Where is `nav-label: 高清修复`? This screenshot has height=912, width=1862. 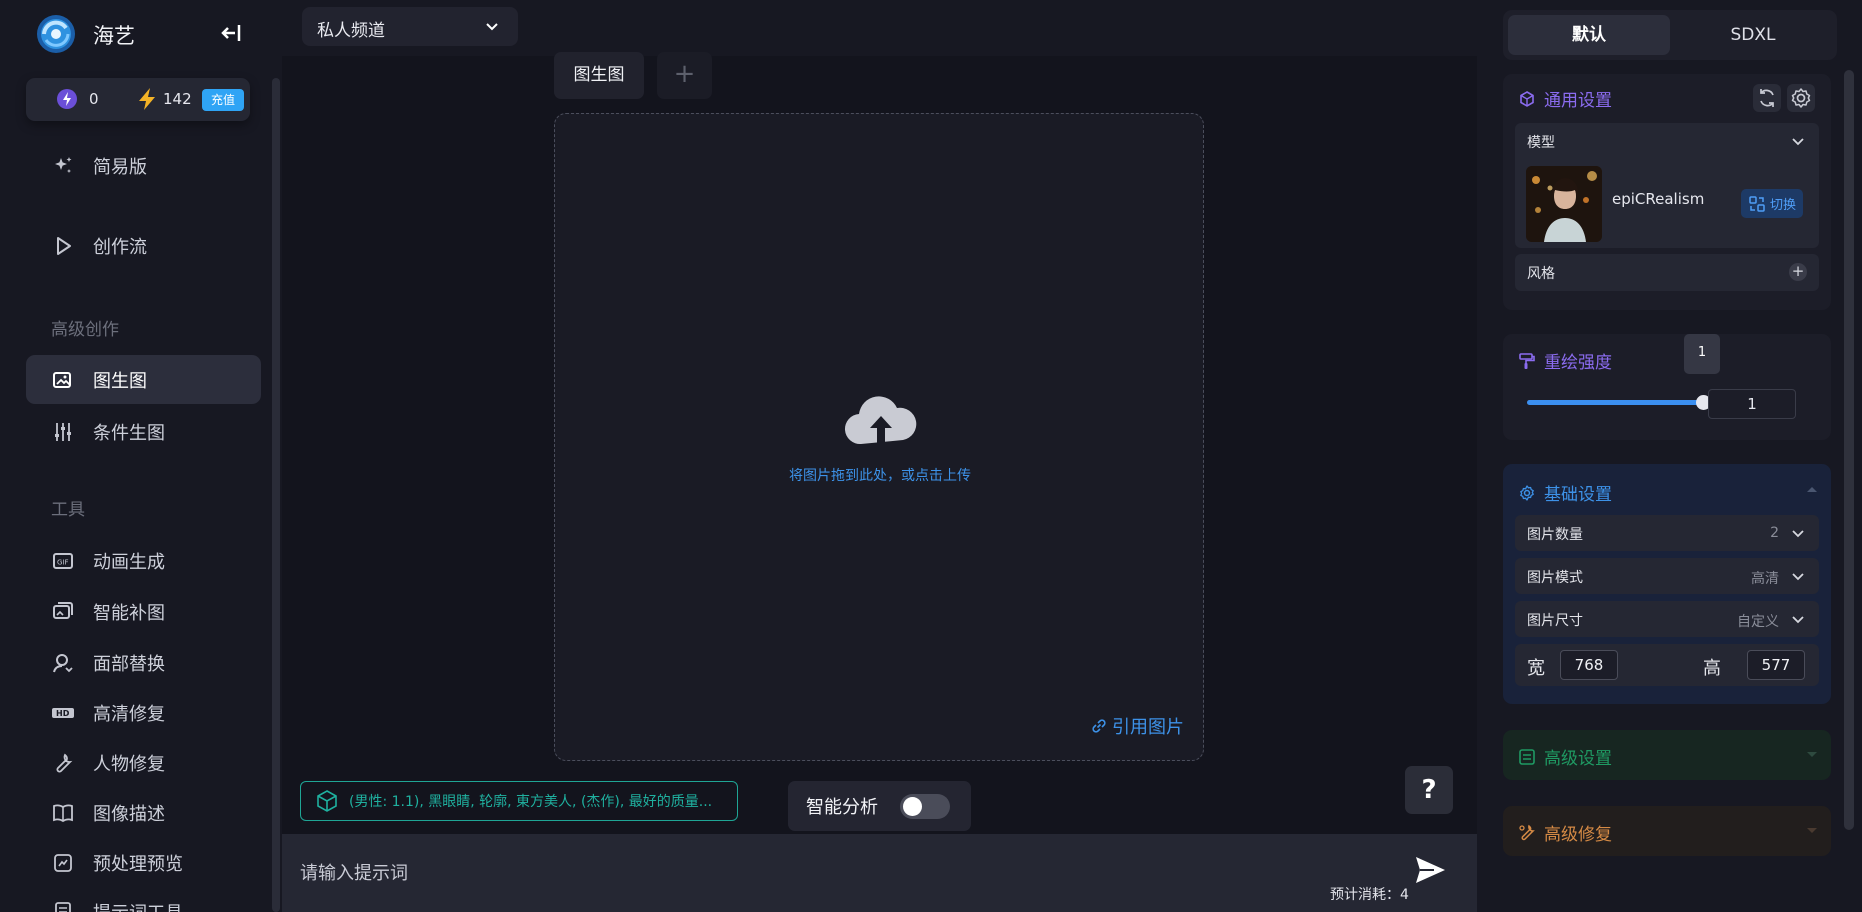 nav-label: 高清修复 is located at coordinates (129, 714).